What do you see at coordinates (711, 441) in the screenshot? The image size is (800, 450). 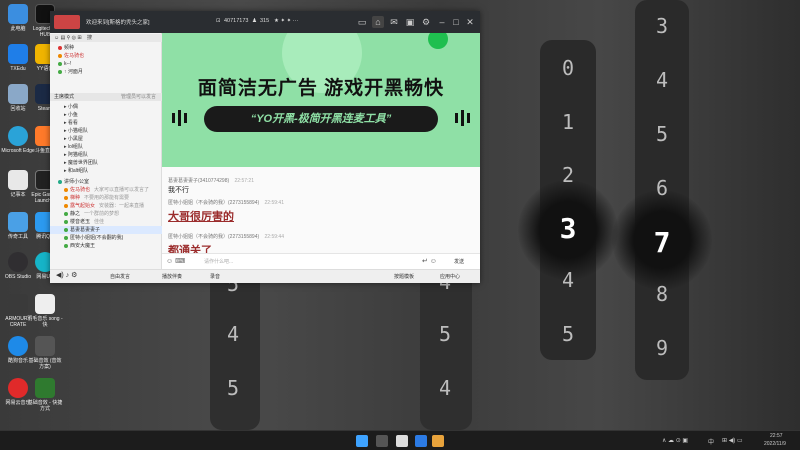 I see `tray-lang: 中` at bounding box center [711, 441].